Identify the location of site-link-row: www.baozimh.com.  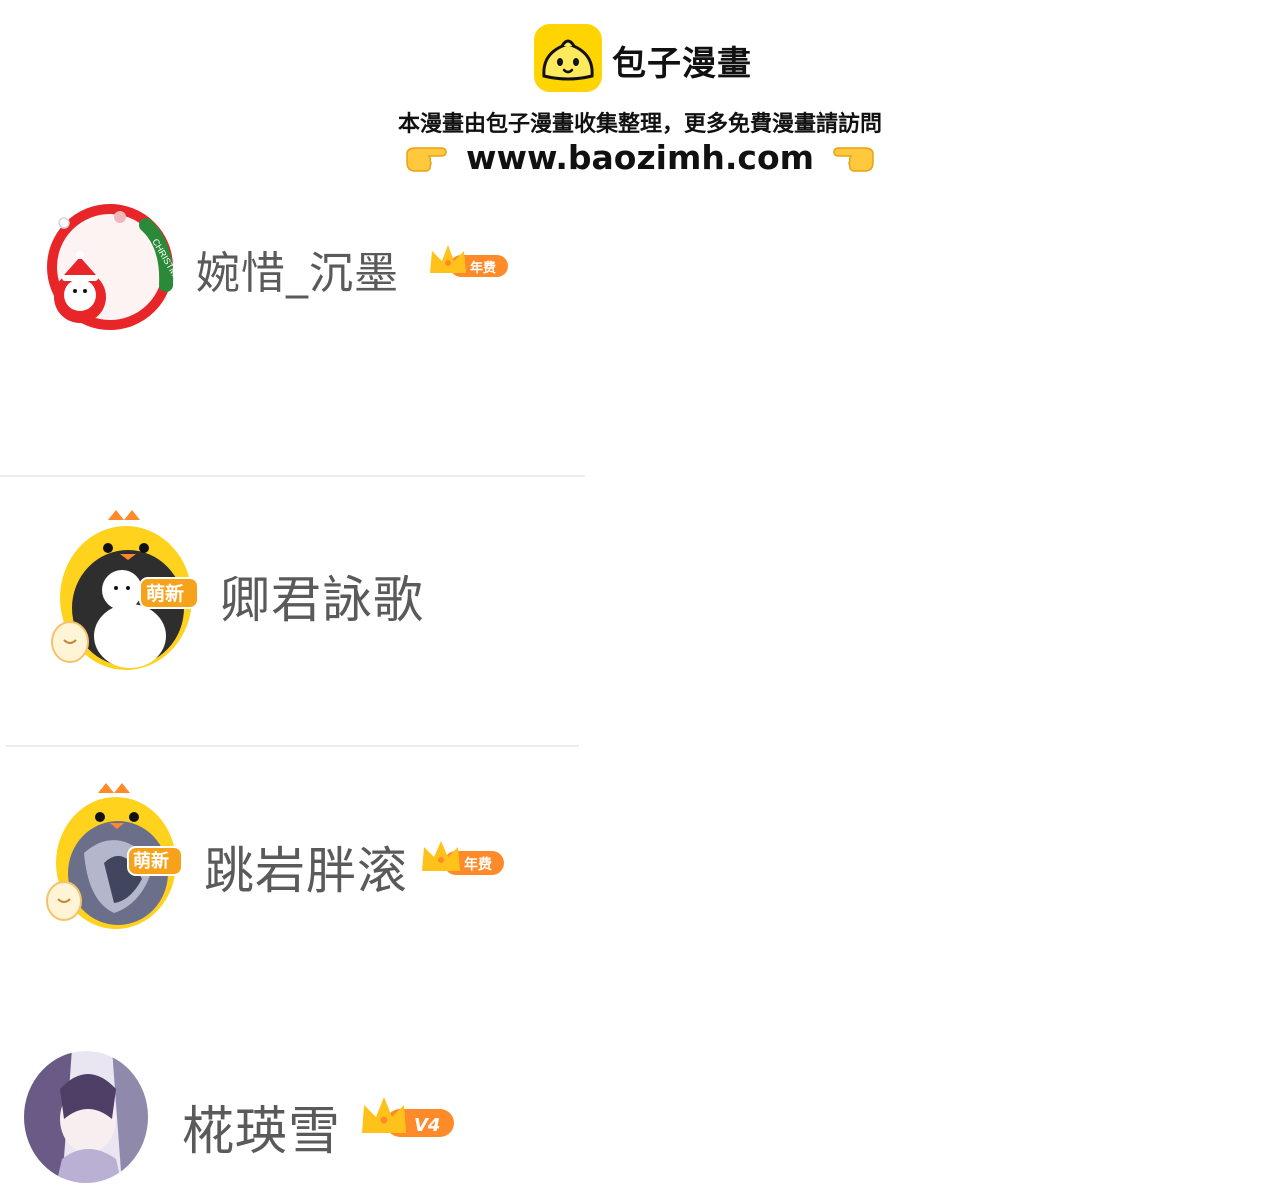
(640, 159).